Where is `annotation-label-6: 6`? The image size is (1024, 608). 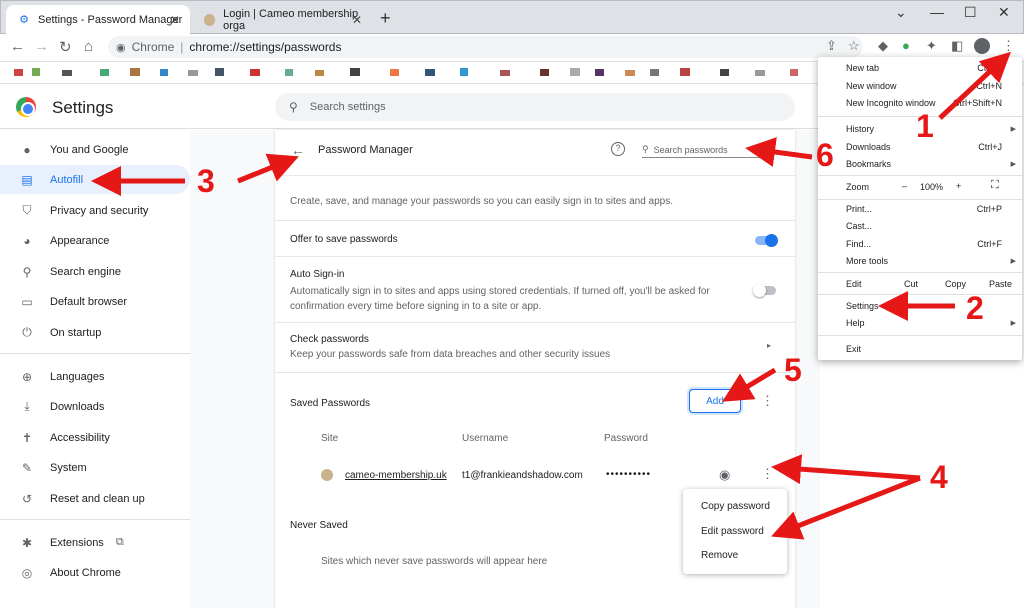
annotation-label-6: 6 is located at coordinates (825, 155).